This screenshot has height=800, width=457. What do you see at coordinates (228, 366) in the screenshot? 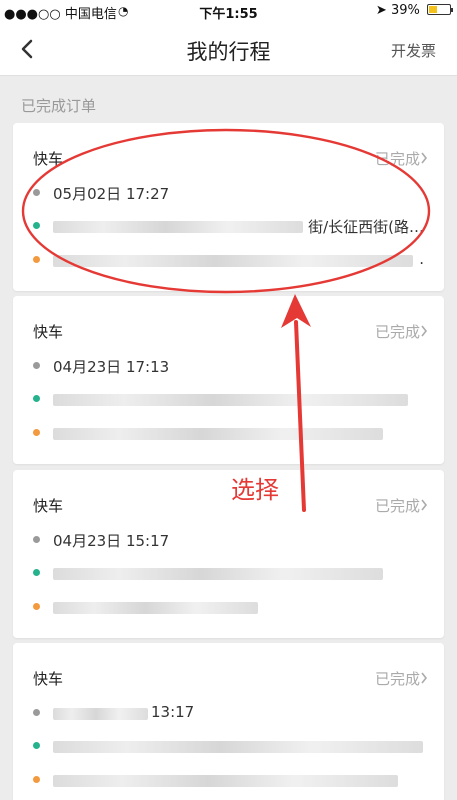
I see `order-time-row: 04月23日 17:13` at bounding box center [228, 366].